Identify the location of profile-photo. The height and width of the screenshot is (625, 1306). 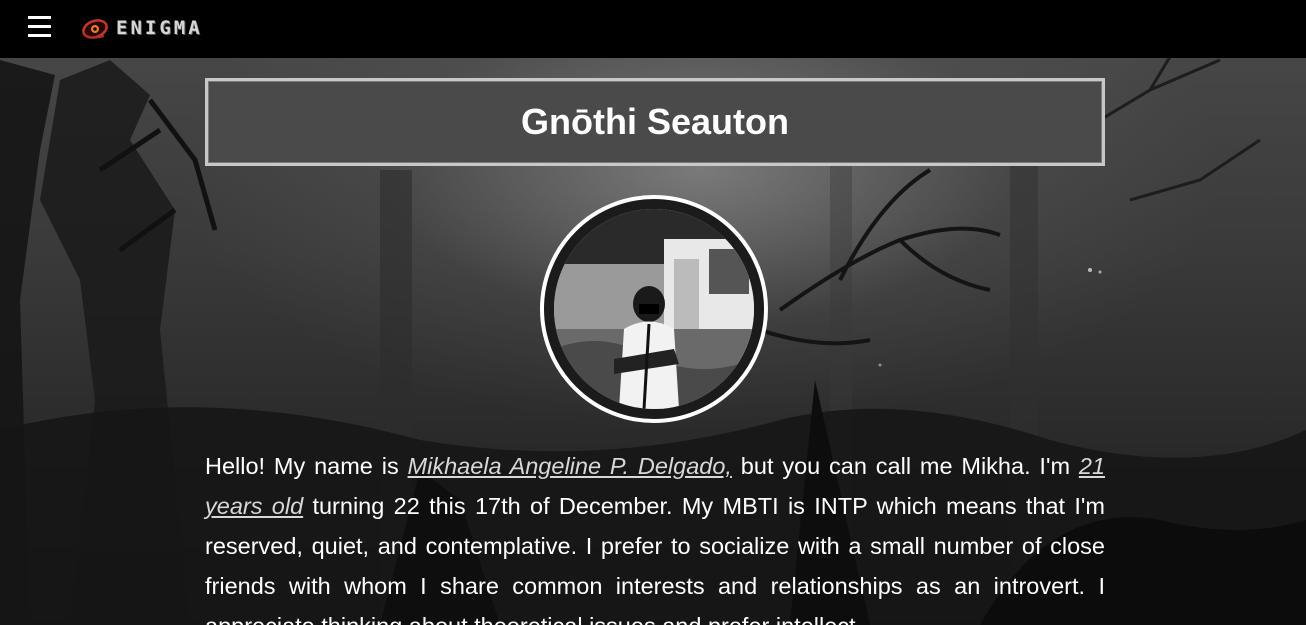
(654, 309).